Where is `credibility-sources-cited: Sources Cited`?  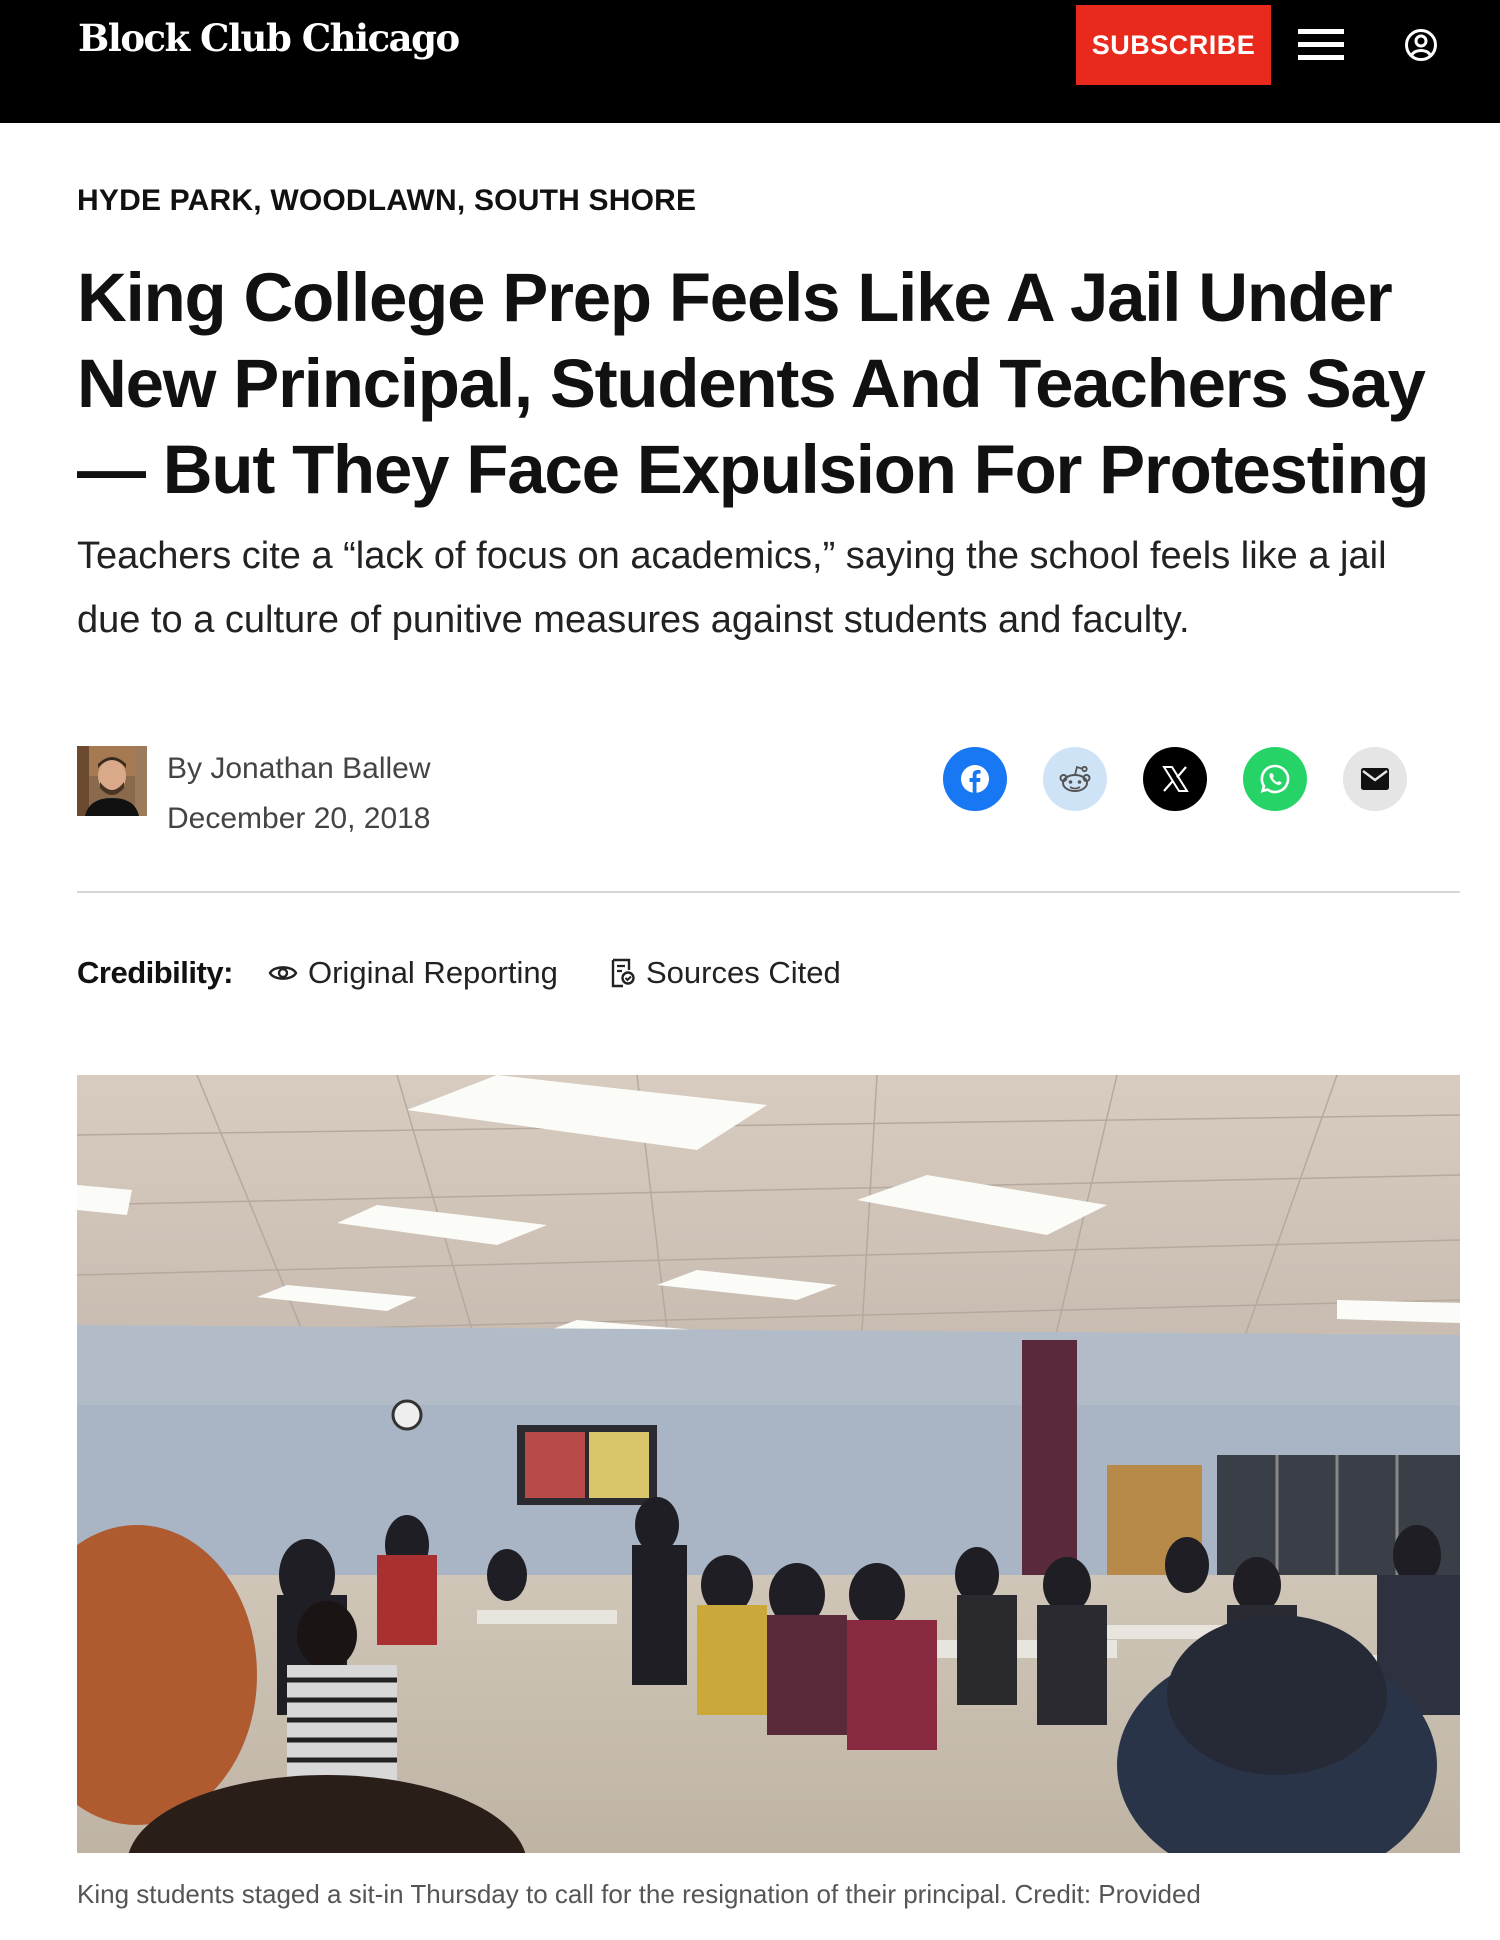 credibility-sources-cited: Sources Cited is located at coordinates (725, 973).